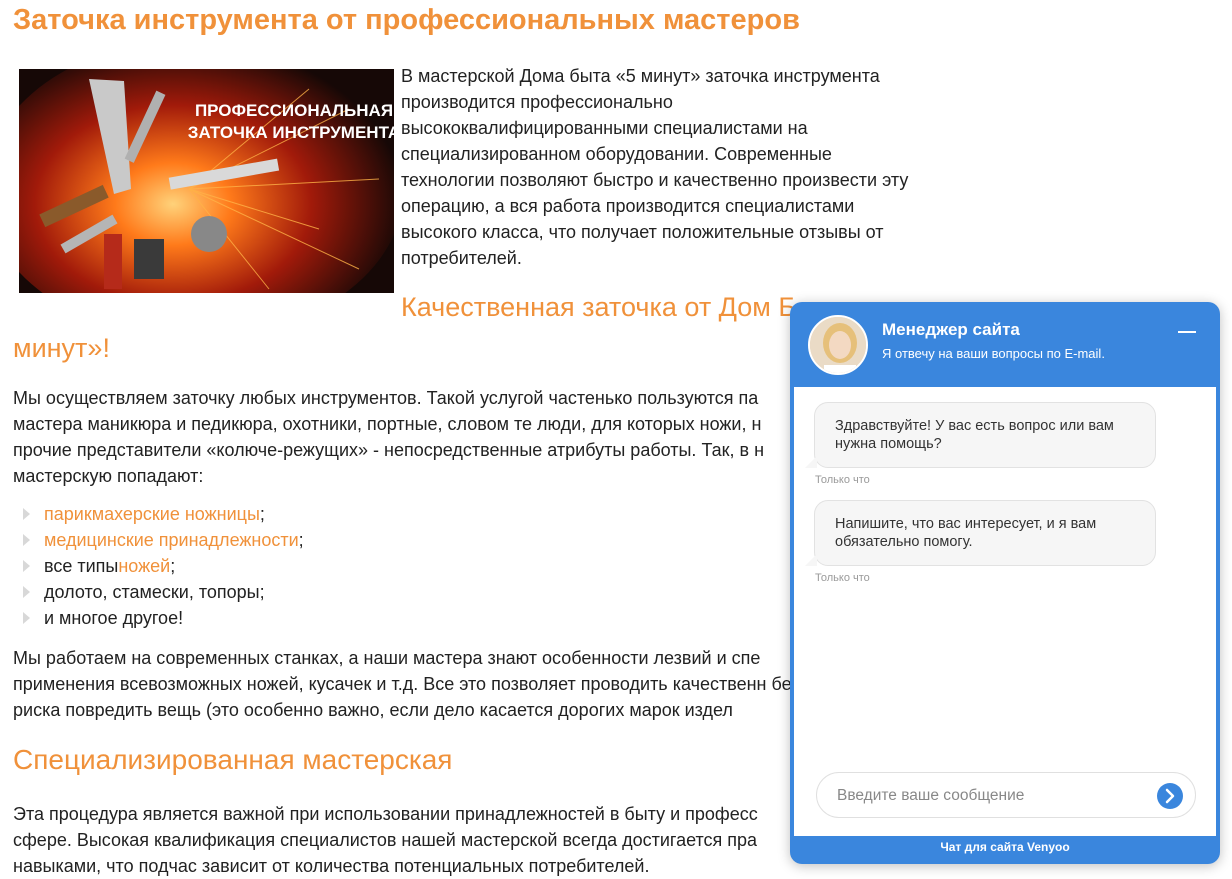  Describe the element at coordinates (294, 110) in the screenshot. I see `hero-caption-1: ПРОФЕССИОНАЛЬНАЯ` at that location.